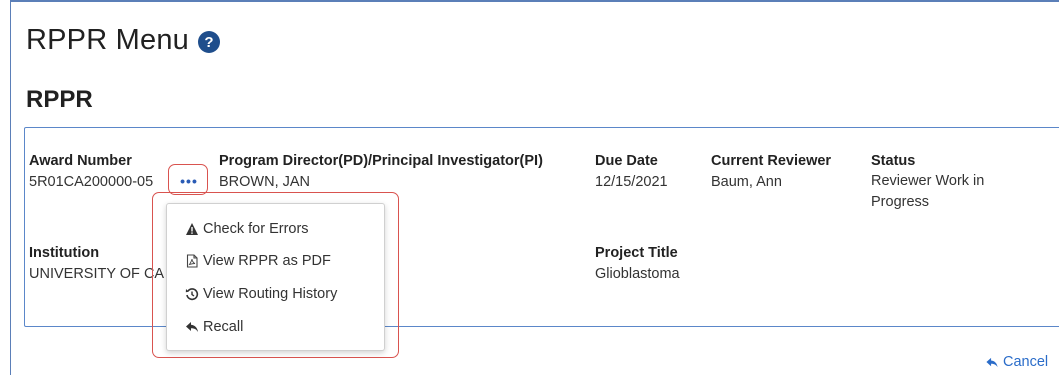 This screenshot has width=1059, height=375. I want to click on warning-triangle-icon, so click(192, 229).